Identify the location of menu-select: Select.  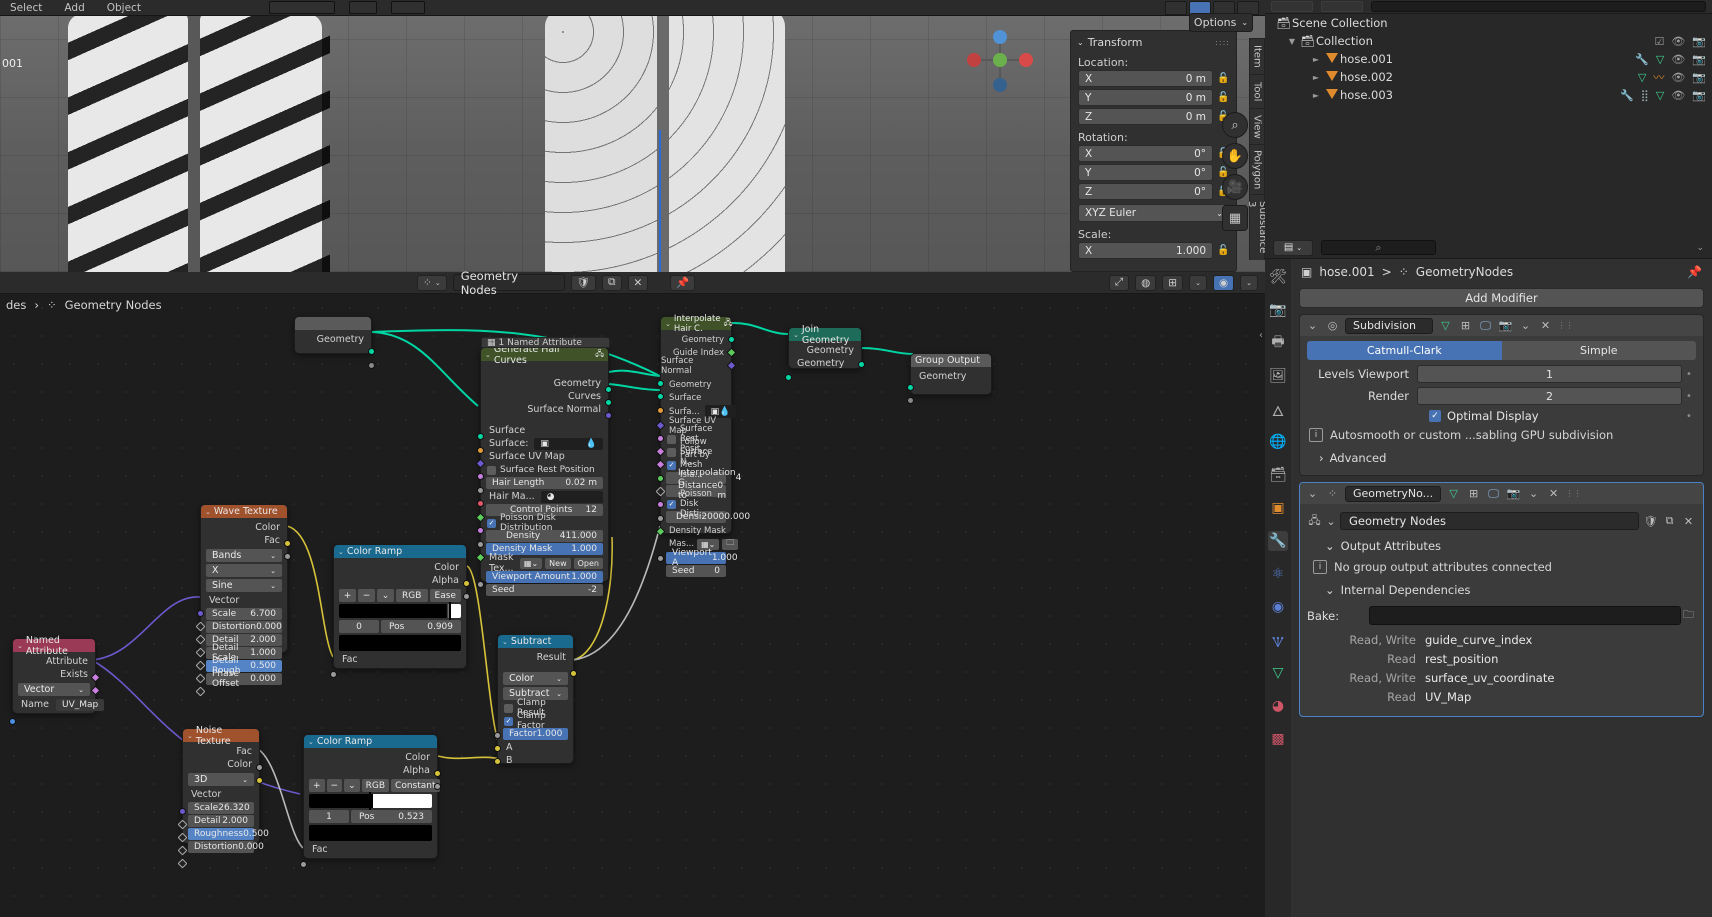
(26, 8).